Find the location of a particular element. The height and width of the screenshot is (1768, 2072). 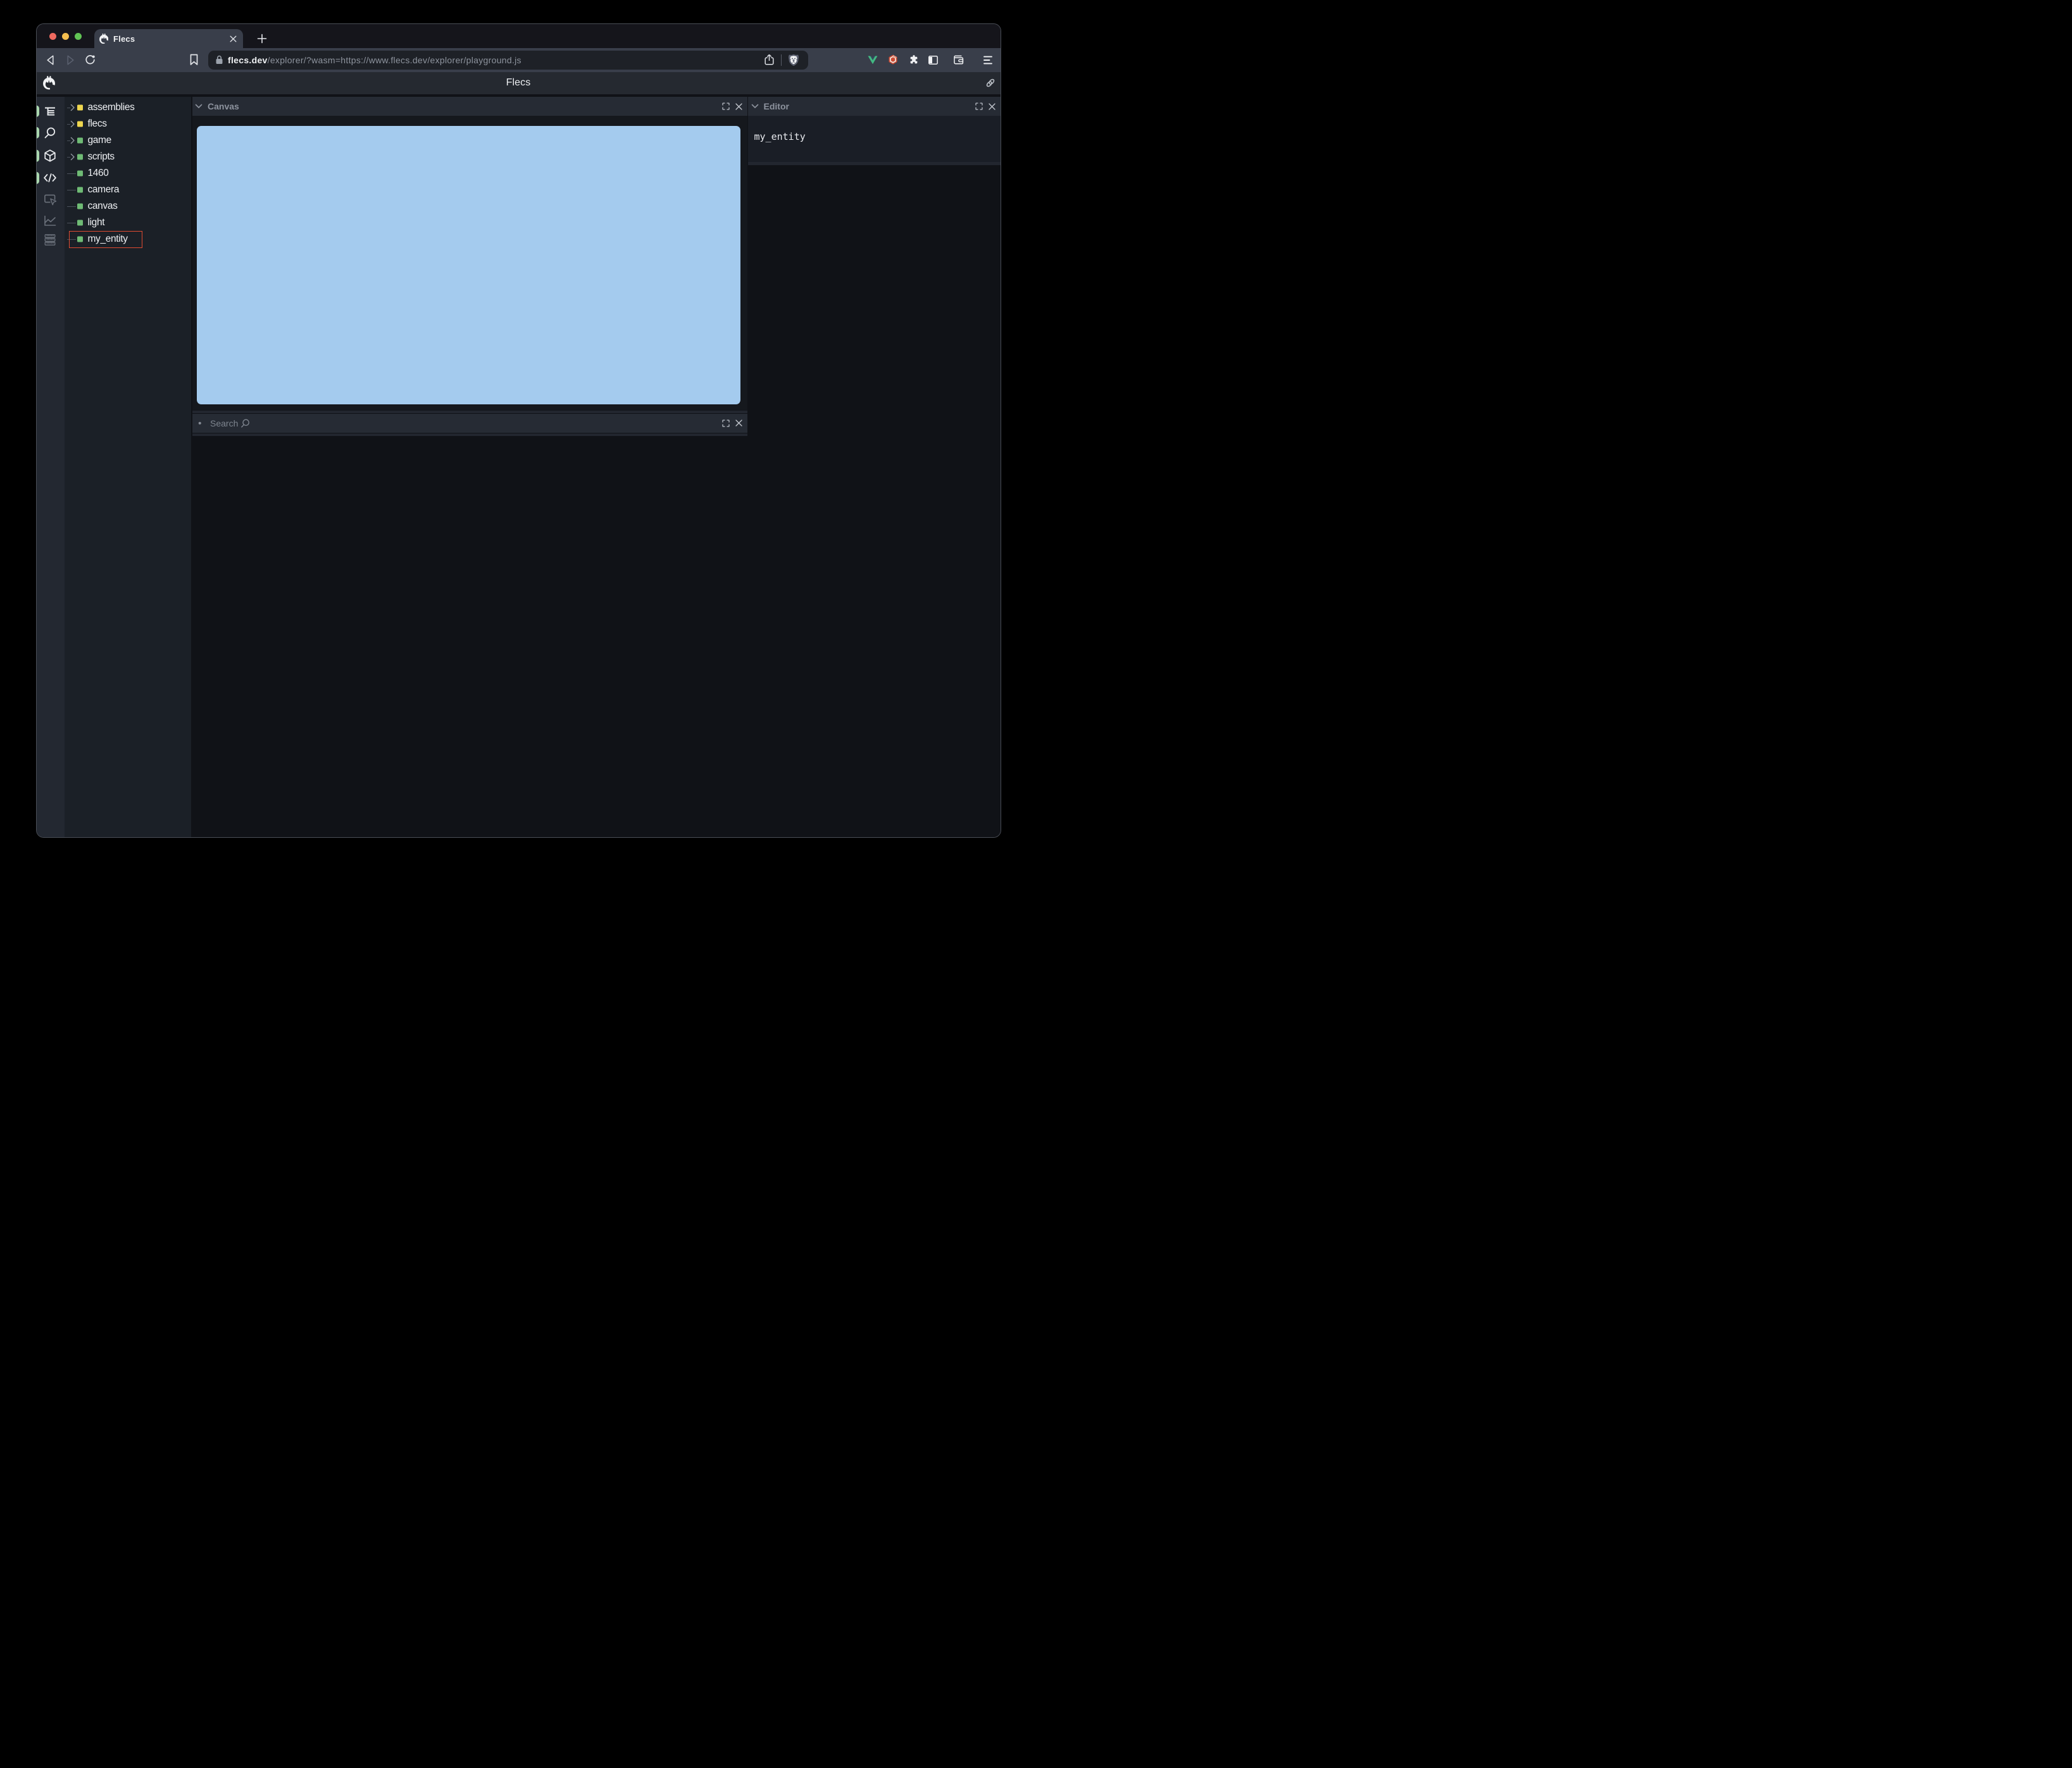

forward-arrow-icon is located at coordinates (70, 60).